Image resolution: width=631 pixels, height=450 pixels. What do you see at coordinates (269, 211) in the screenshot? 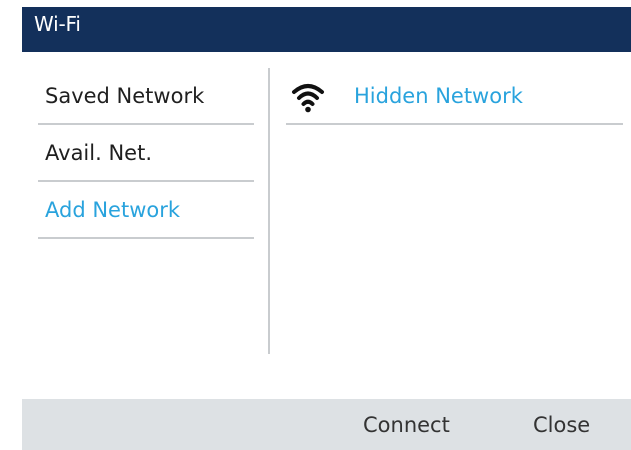
I see `vertical-divider` at bounding box center [269, 211].